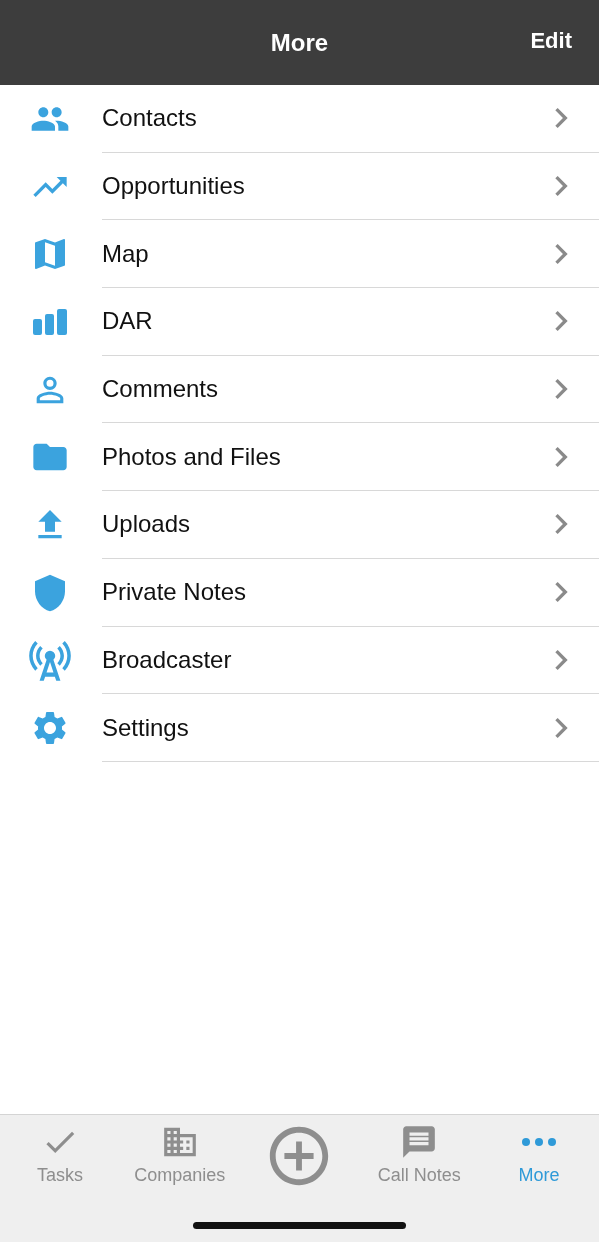  I want to click on menu-item: Private Notes, so click(321, 592).